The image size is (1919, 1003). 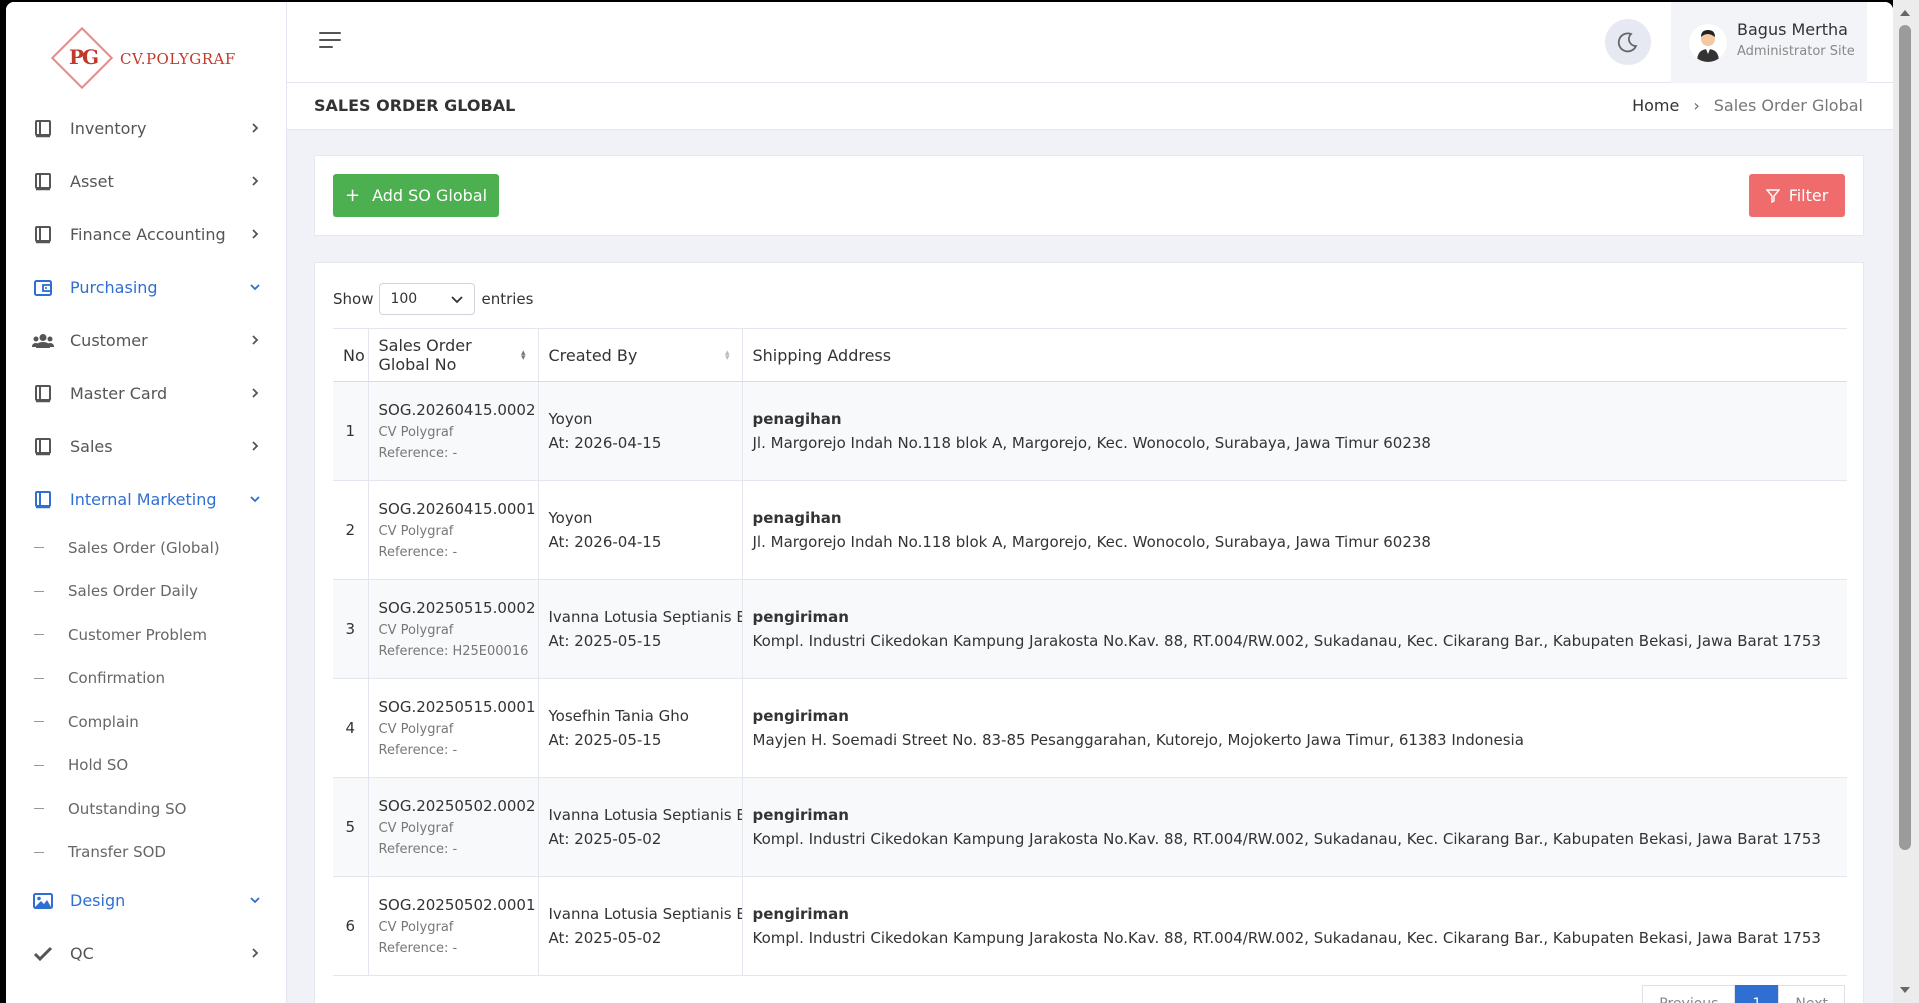 I want to click on logo-text: CV.POLYGRAF, so click(x=178, y=59).